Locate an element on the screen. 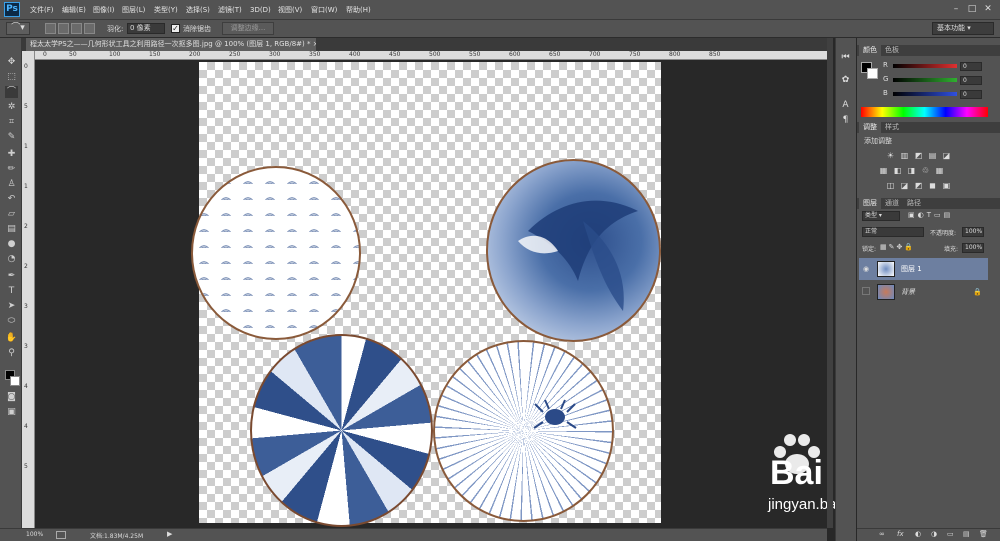 The image size is (1000, 541). menu-file: 文件(F) is located at coordinates (42, 10).